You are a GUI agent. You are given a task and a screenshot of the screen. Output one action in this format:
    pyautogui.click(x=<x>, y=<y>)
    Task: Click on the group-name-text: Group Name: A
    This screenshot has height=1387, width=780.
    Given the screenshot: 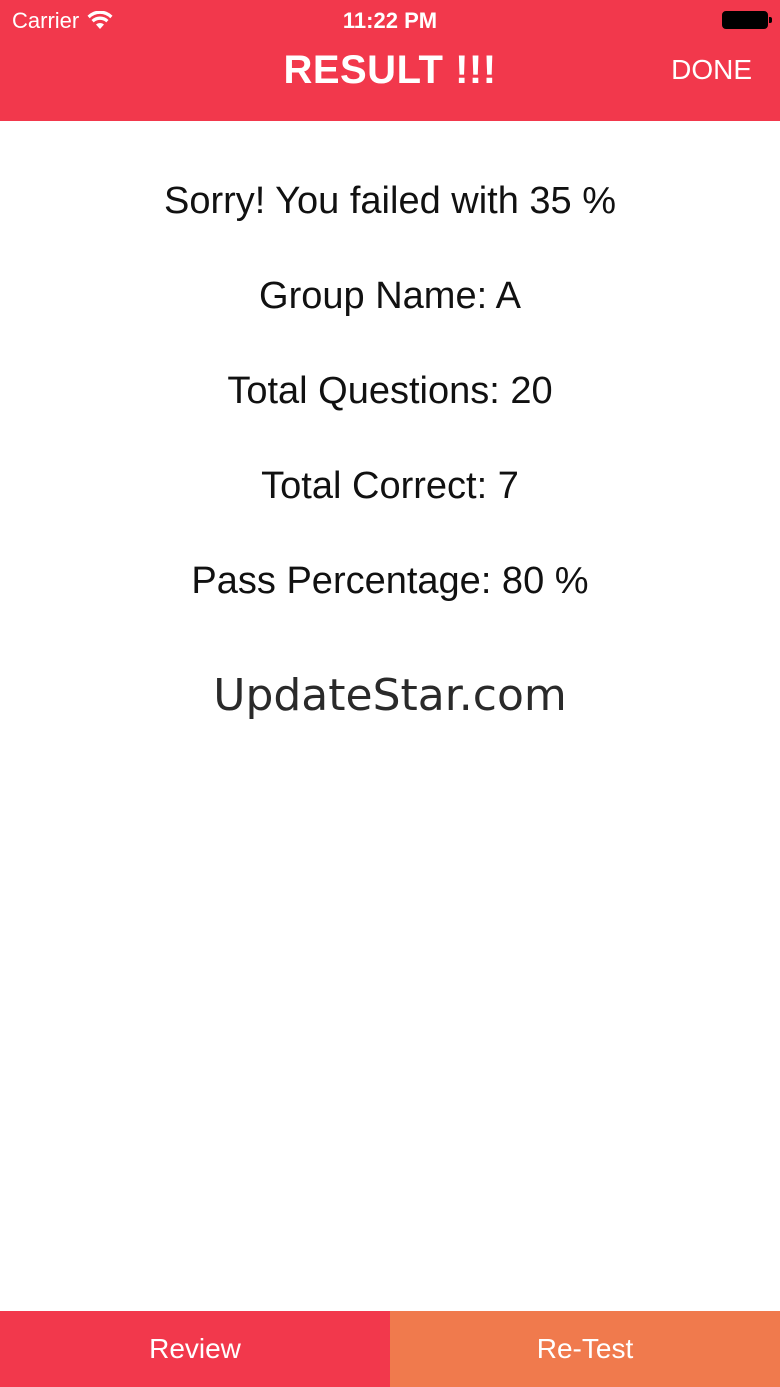 What is the action you would take?
    pyautogui.click(x=390, y=296)
    